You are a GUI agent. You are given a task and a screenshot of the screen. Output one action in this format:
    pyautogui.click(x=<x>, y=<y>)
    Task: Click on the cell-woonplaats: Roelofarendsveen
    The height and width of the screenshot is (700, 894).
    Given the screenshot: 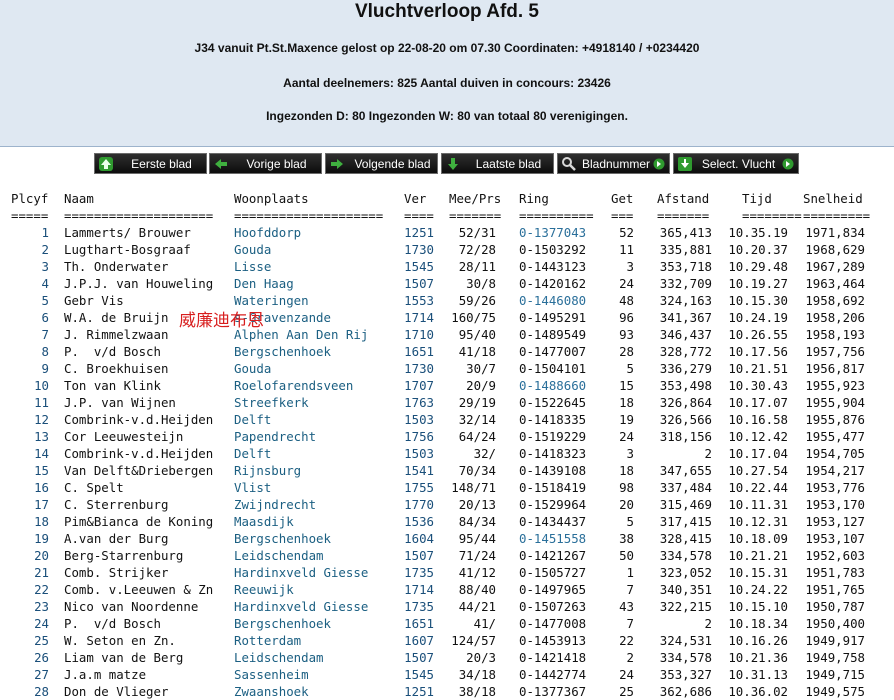 What is the action you would take?
    pyautogui.click(x=293, y=385)
    